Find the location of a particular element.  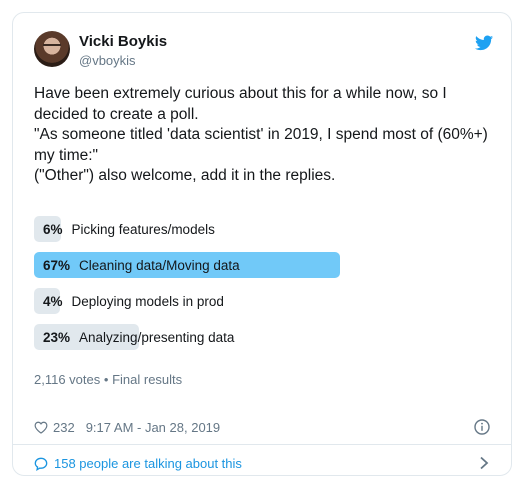

poll-option-label: Analyzing/presenting data is located at coordinates (157, 337).